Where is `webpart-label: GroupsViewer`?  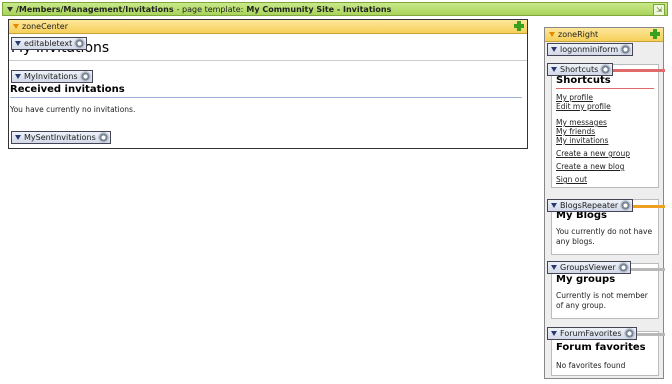 webpart-label: GroupsViewer is located at coordinates (588, 267).